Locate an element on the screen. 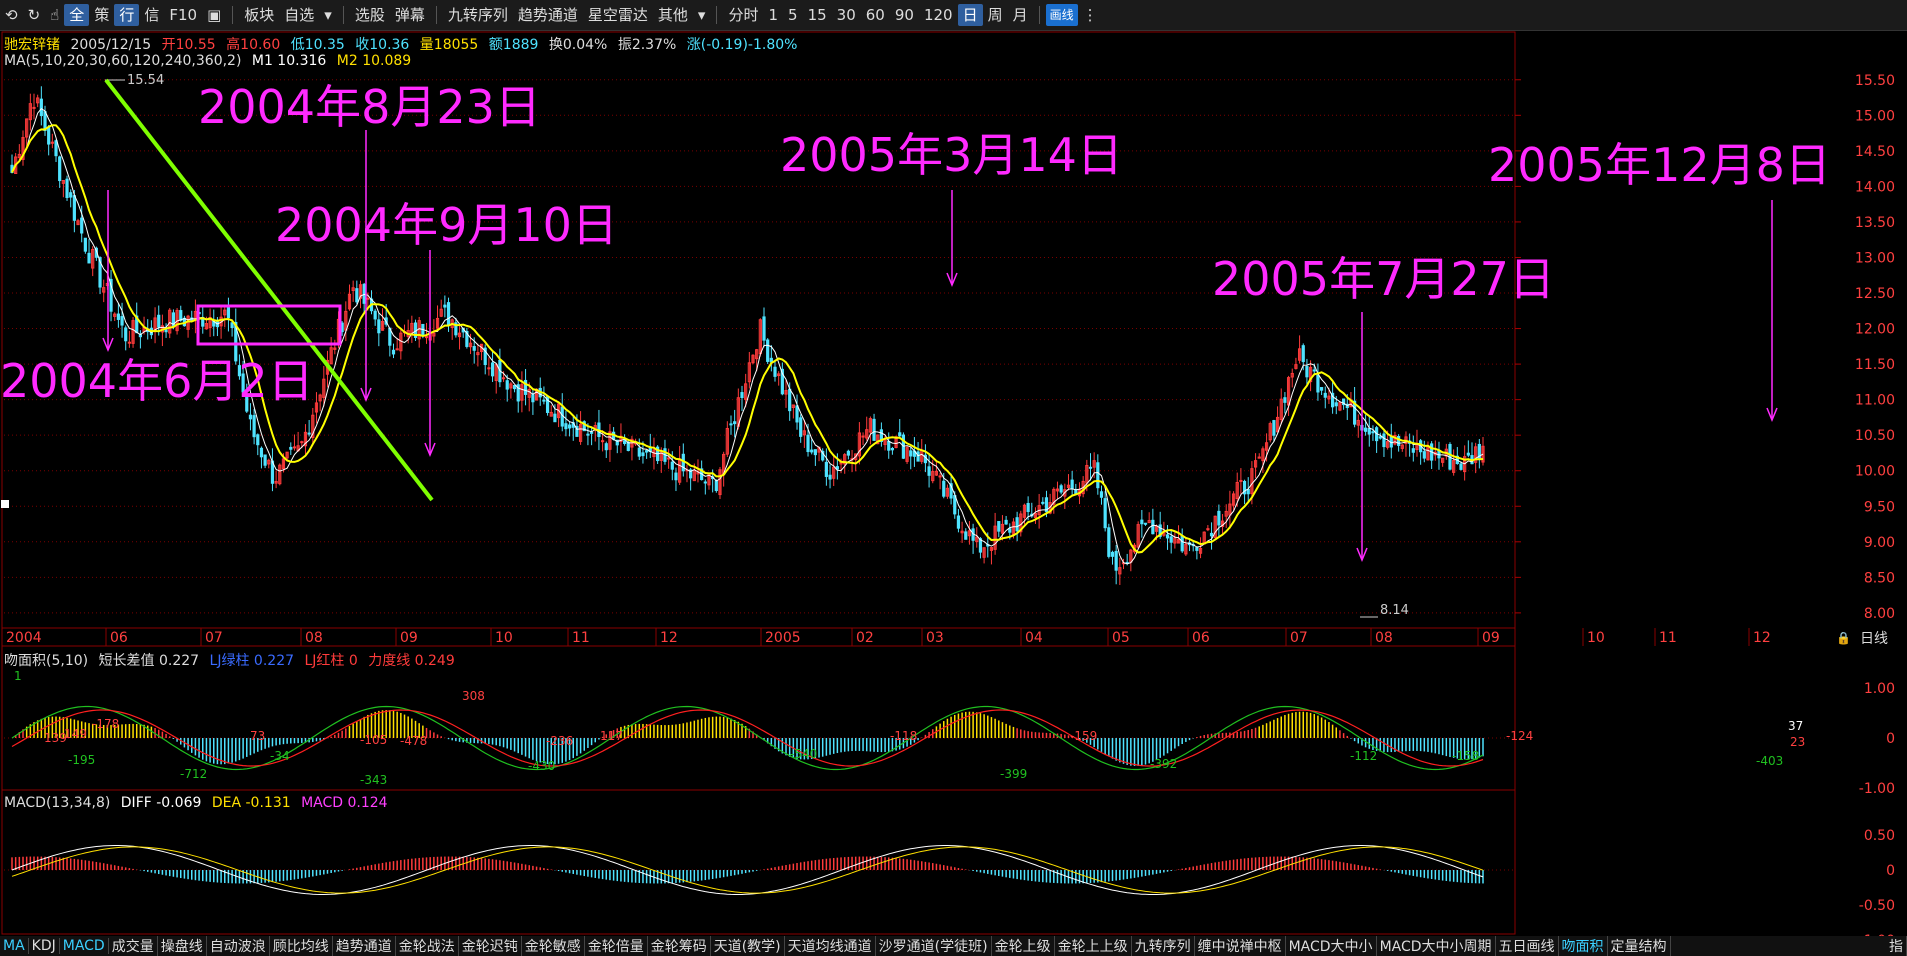 The height and width of the screenshot is (956, 1907). indicator-tab: 定量结构 is located at coordinates (1639, 946).